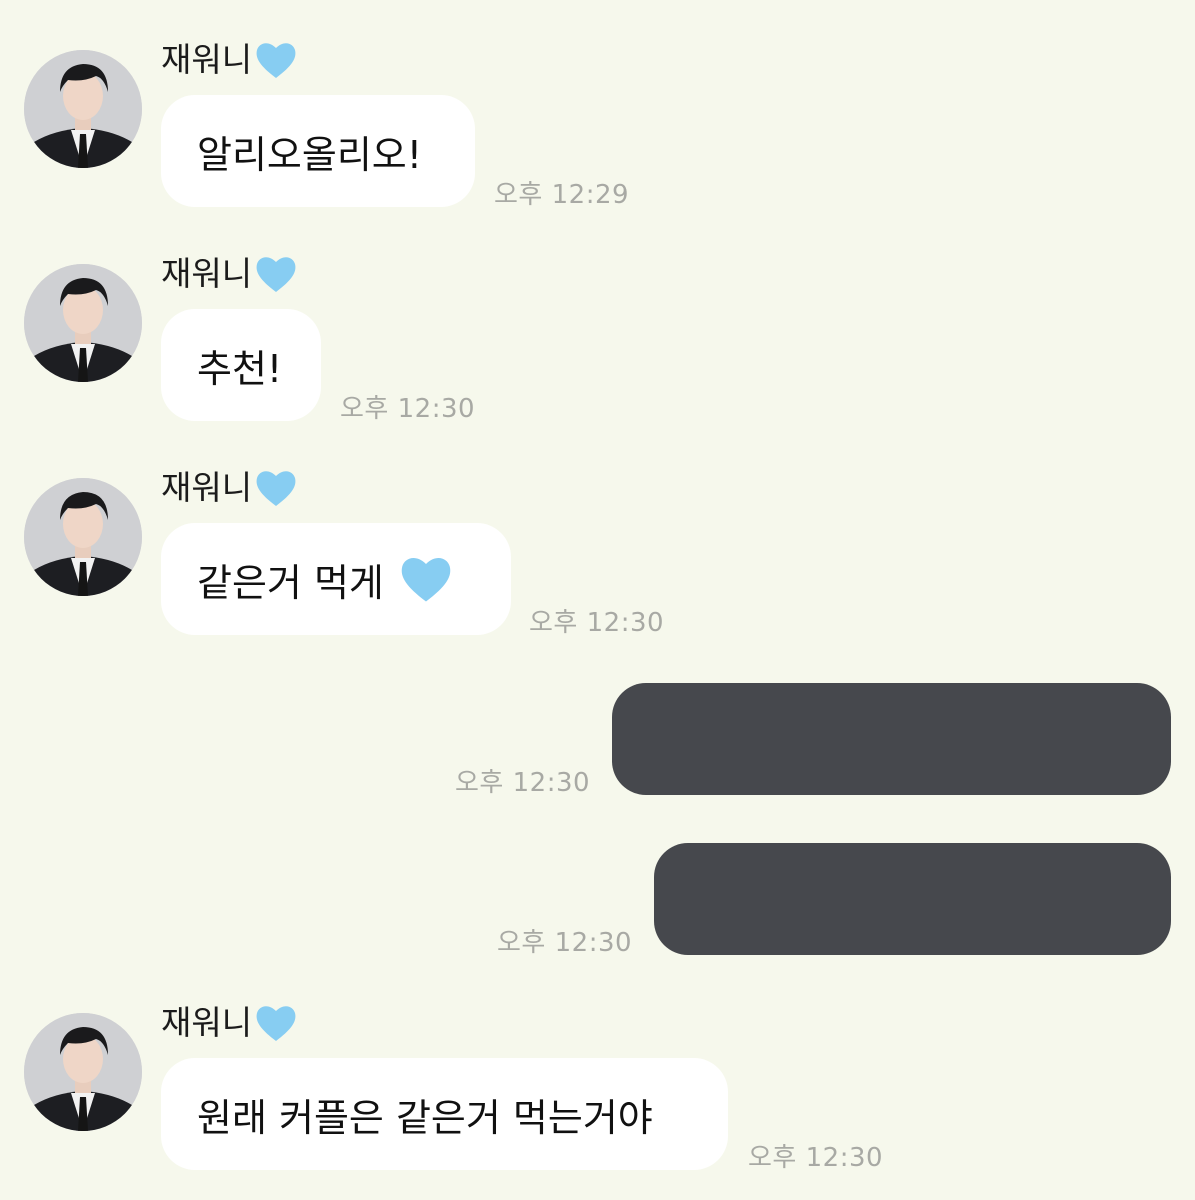 The width and height of the screenshot is (1195, 1200). What do you see at coordinates (309, 154) in the screenshot?
I see `message-text: 알리오올리오!` at bounding box center [309, 154].